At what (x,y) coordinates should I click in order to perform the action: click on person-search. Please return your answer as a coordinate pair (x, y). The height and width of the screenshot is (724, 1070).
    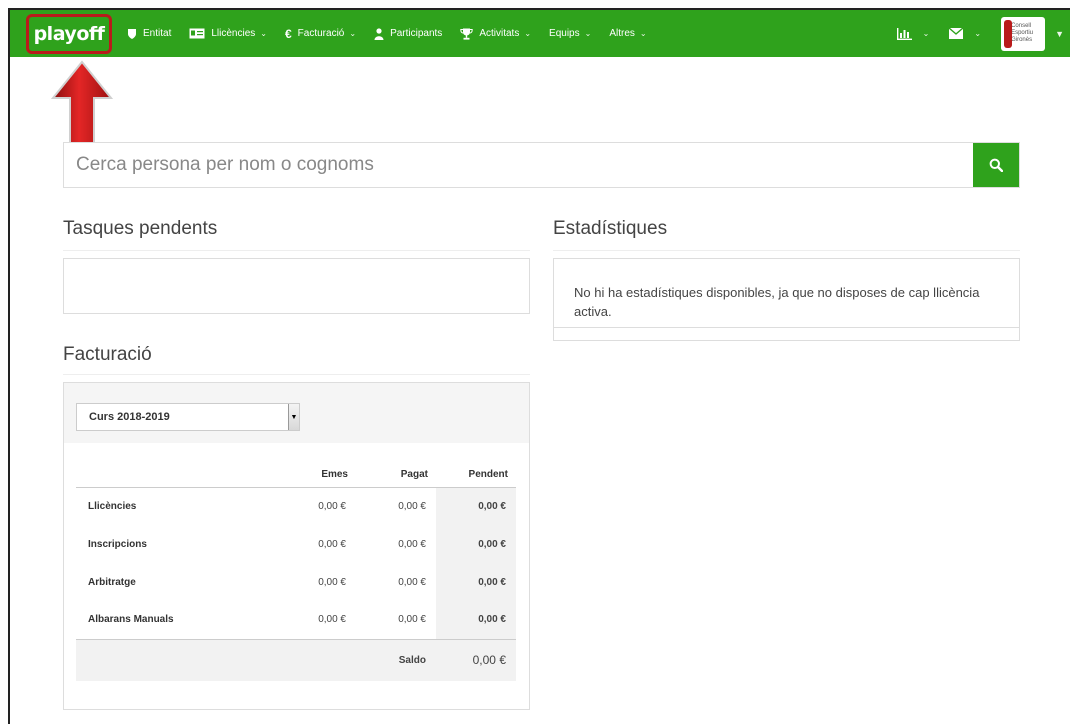
    Looking at the image, I should click on (541, 165).